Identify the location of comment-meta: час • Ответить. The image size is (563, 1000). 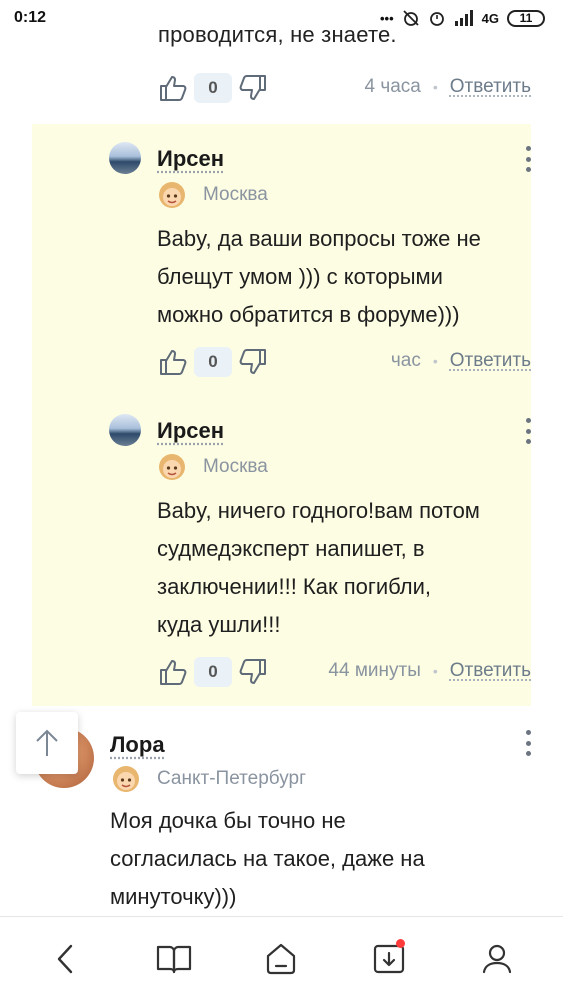
(461, 361).